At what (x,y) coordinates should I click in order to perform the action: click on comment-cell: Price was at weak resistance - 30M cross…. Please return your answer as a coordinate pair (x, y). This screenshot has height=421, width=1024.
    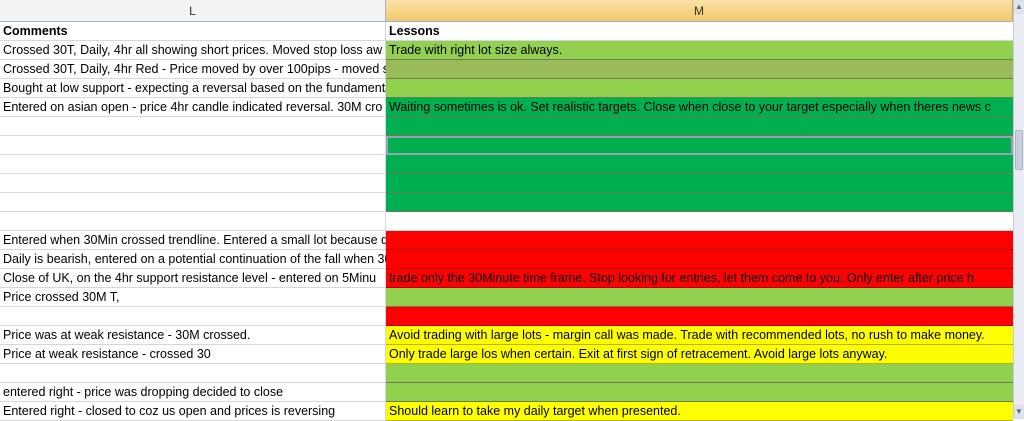
    Looking at the image, I should click on (193, 335).